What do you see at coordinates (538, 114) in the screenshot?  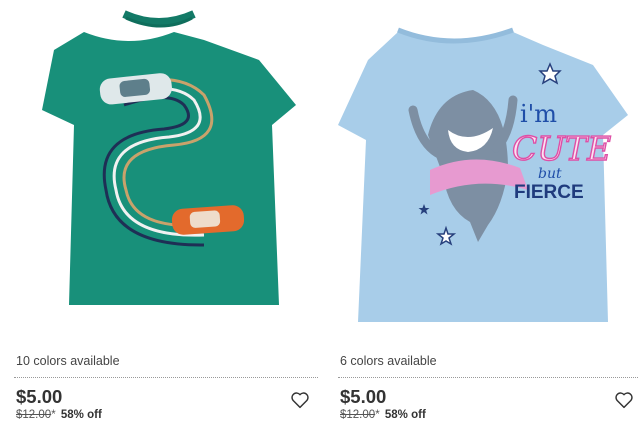 I see `graphic-text-im: i'm` at bounding box center [538, 114].